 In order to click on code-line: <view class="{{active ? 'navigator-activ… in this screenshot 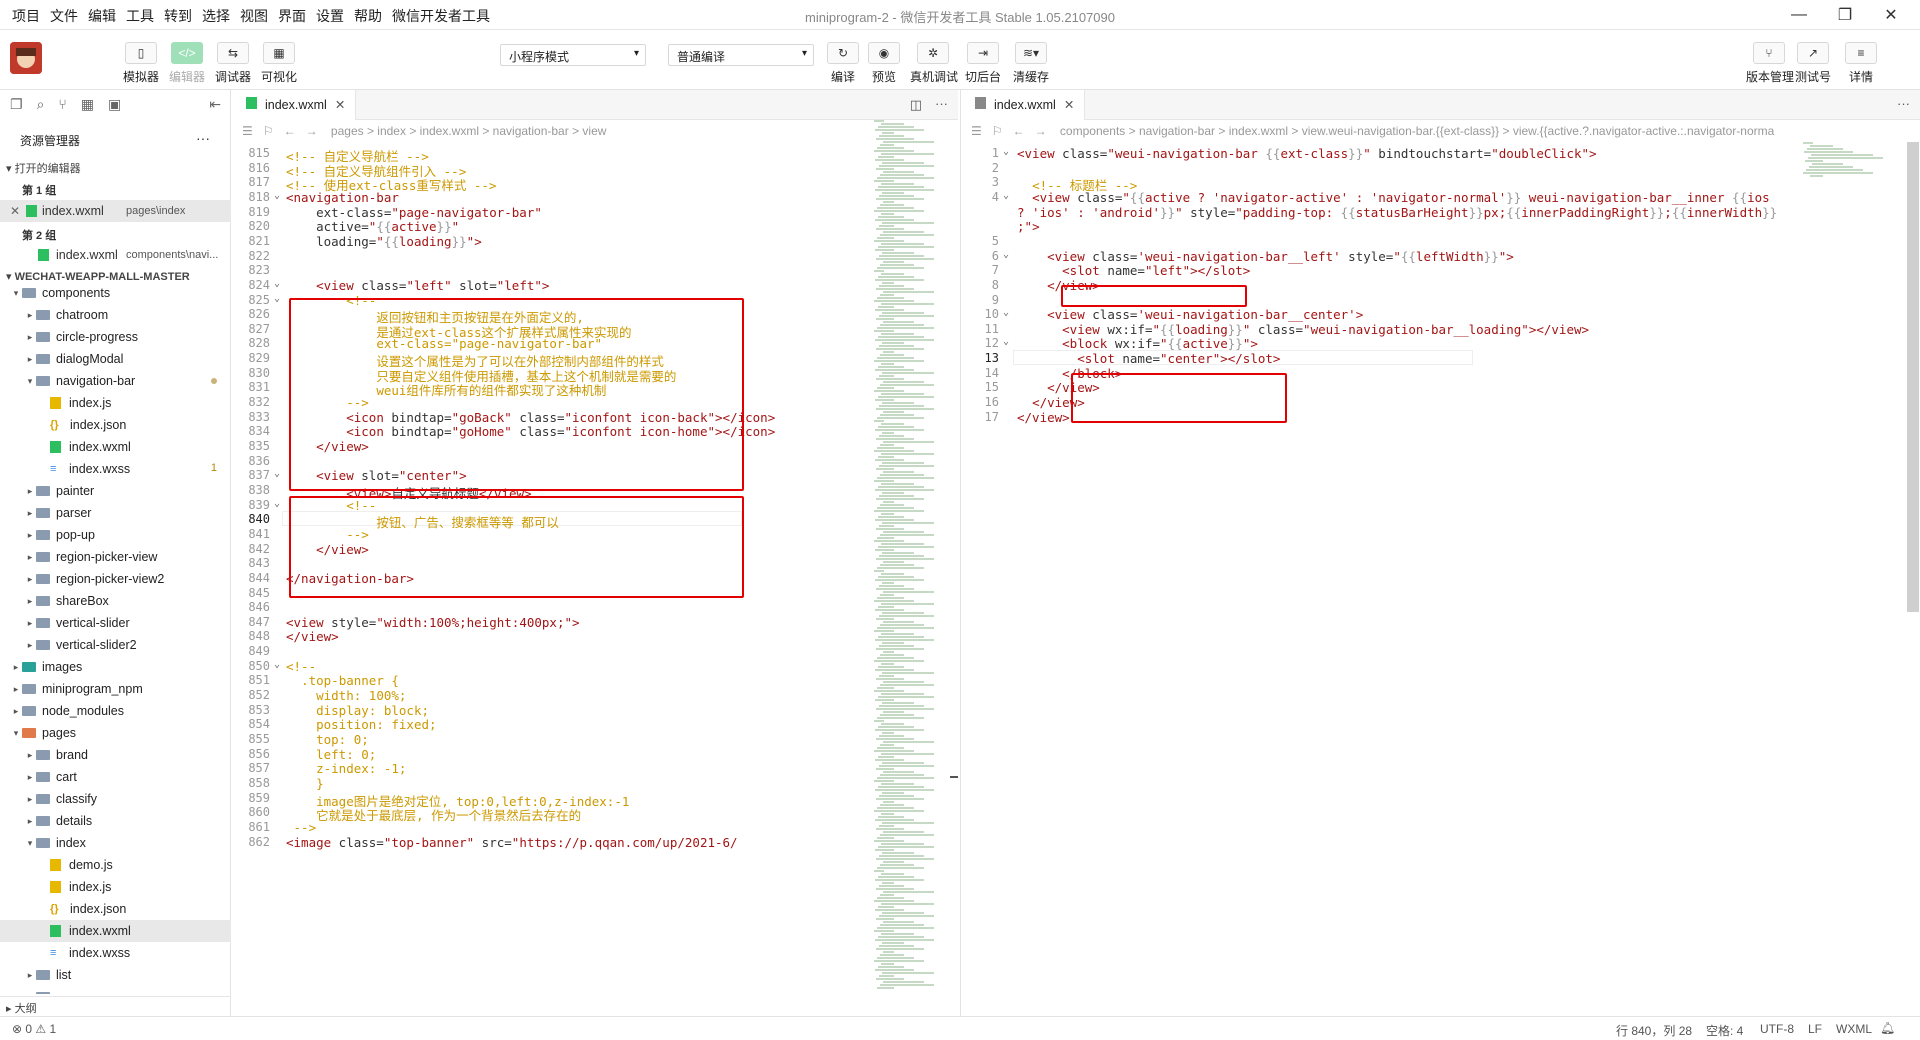, I will do `click(1393, 197)`.